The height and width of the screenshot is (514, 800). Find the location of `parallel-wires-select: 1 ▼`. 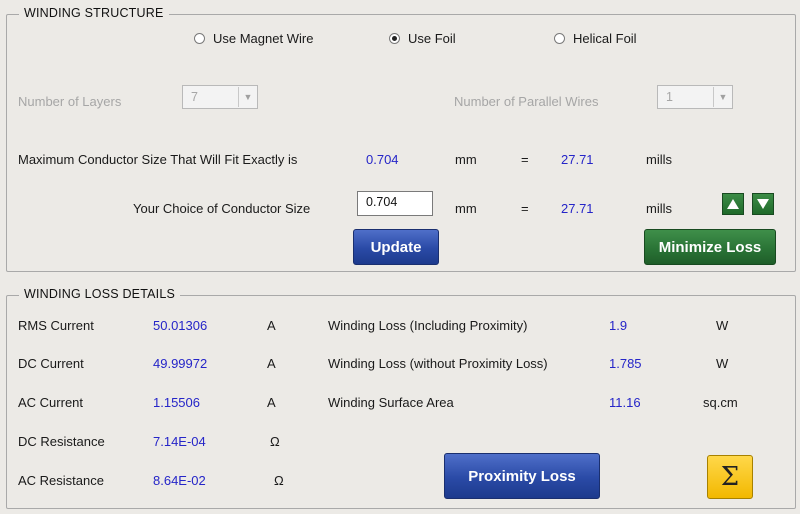

parallel-wires-select: 1 ▼ is located at coordinates (695, 97).